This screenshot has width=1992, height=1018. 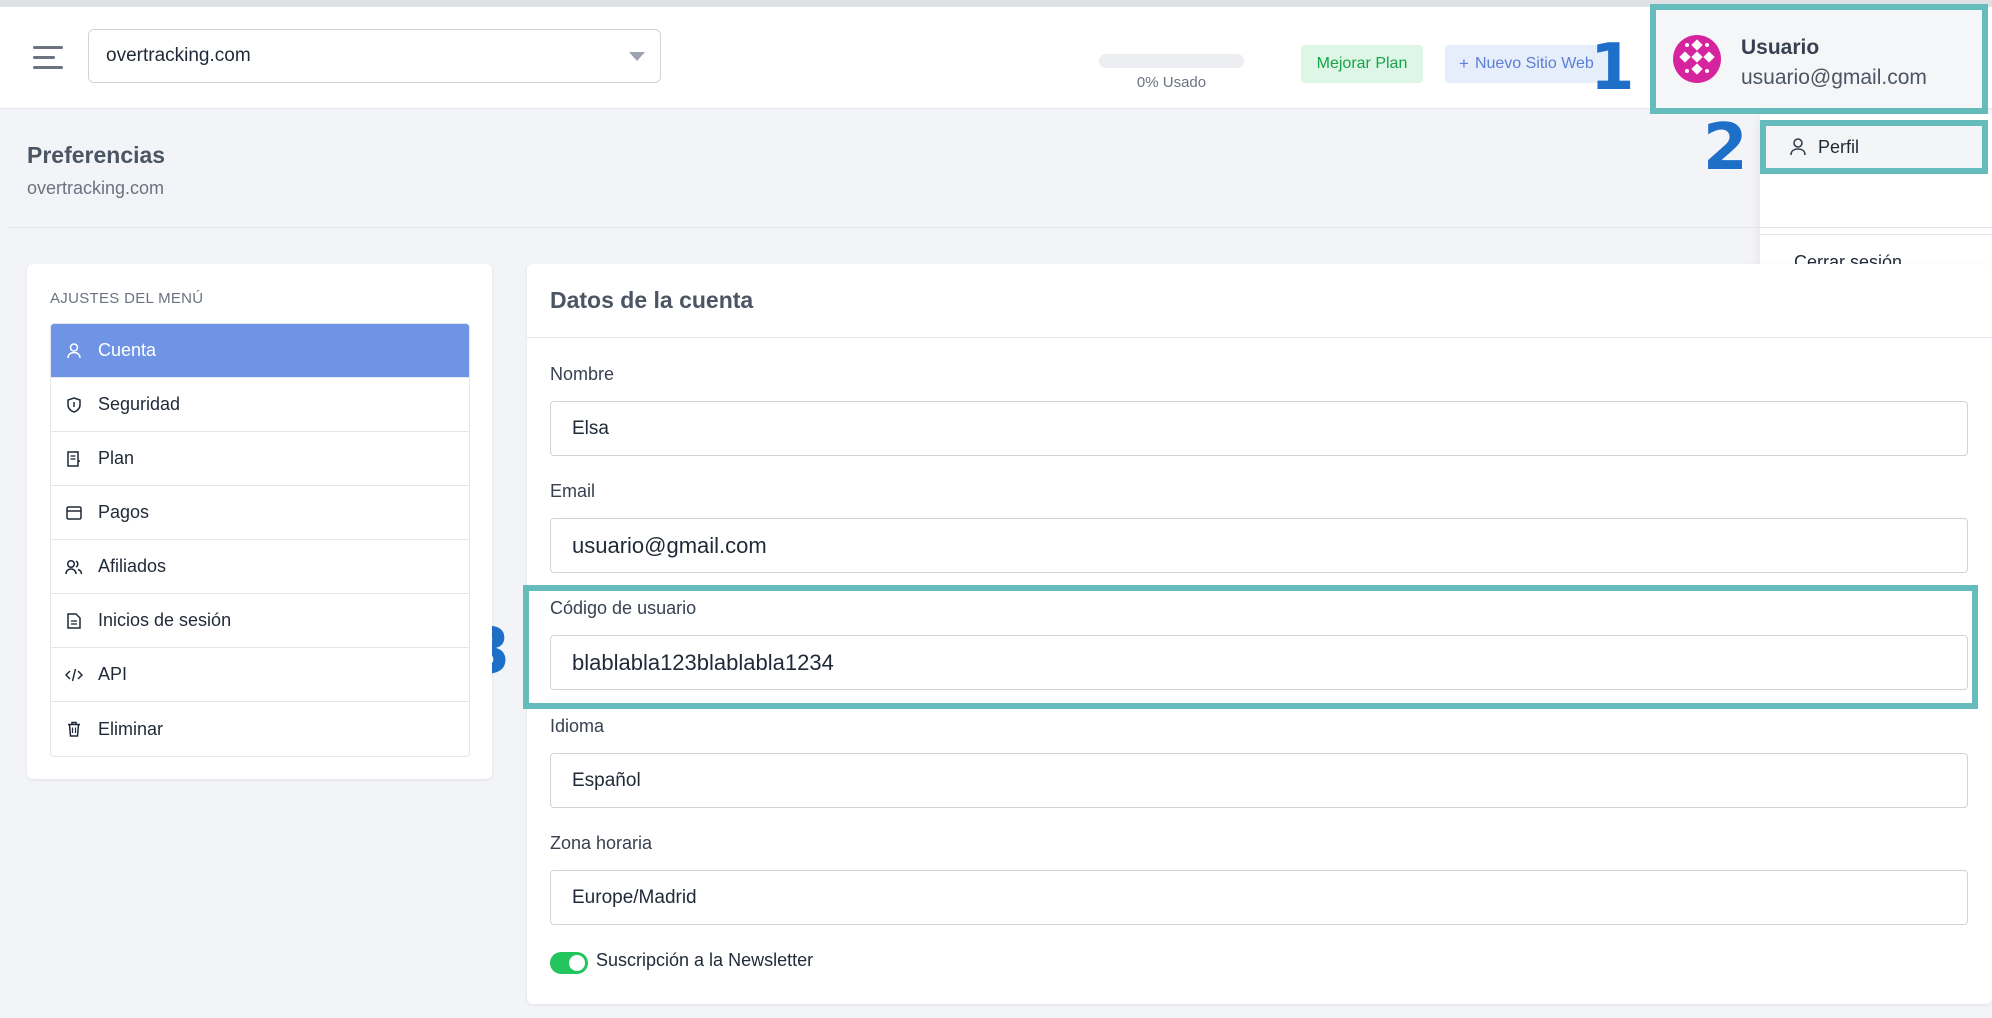 I want to click on page-subtitle: overtracking.com, so click(x=96, y=188).